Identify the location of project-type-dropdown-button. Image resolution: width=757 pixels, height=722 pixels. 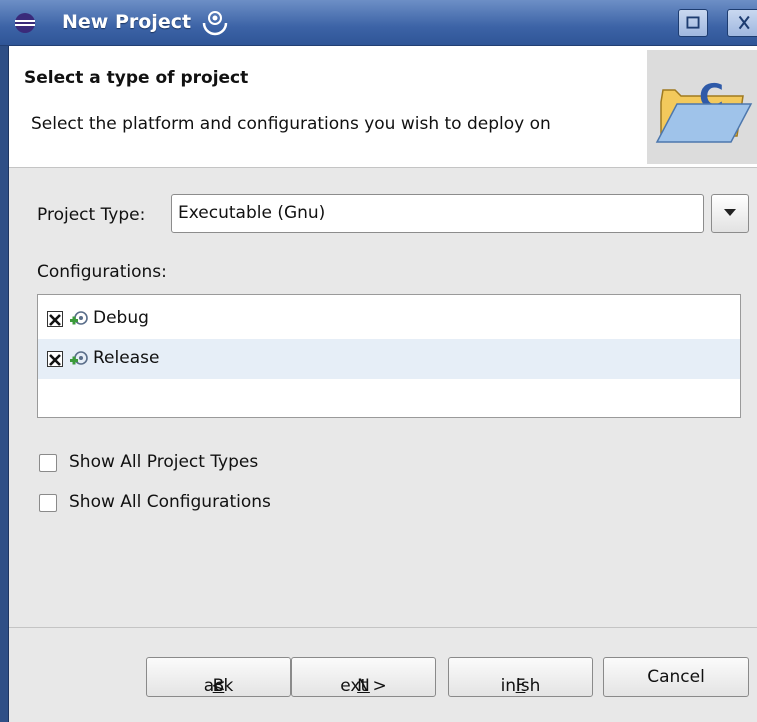
(730, 213).